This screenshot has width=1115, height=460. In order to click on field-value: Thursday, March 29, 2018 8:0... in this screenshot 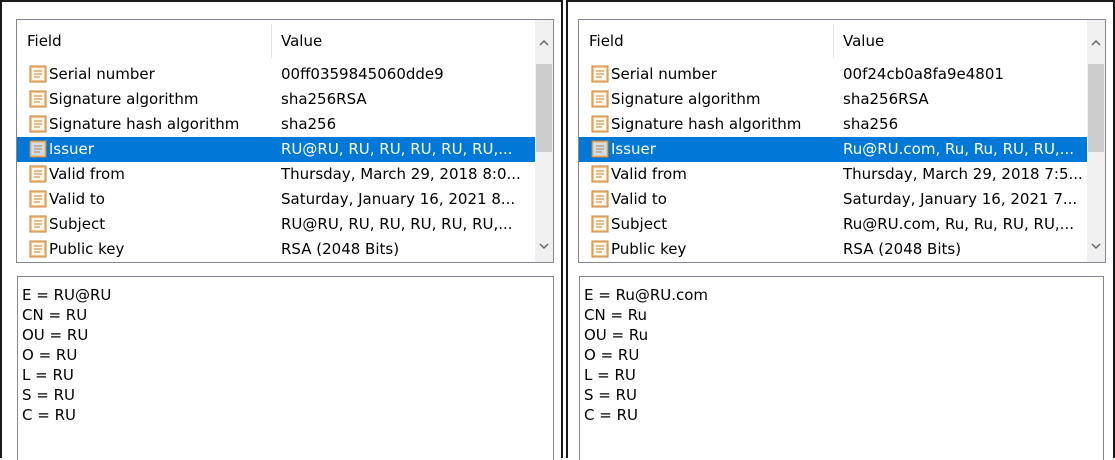, I will do `click(401, 174)`.